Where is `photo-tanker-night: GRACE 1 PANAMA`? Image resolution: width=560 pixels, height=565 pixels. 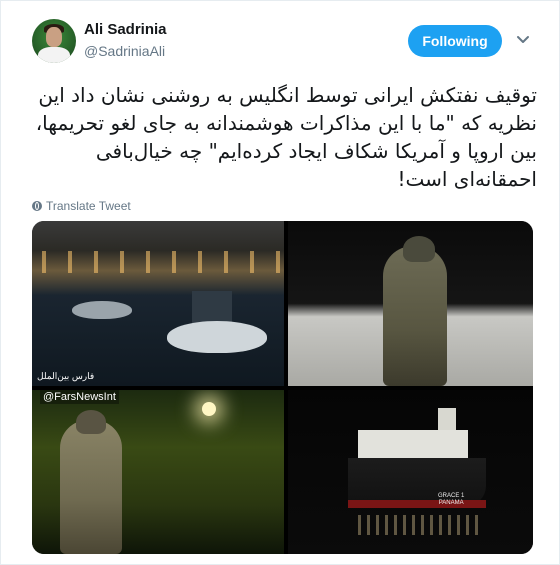
photo-tanker-night: GRACE 1 PANAMA is located at coordinates (410, 472).